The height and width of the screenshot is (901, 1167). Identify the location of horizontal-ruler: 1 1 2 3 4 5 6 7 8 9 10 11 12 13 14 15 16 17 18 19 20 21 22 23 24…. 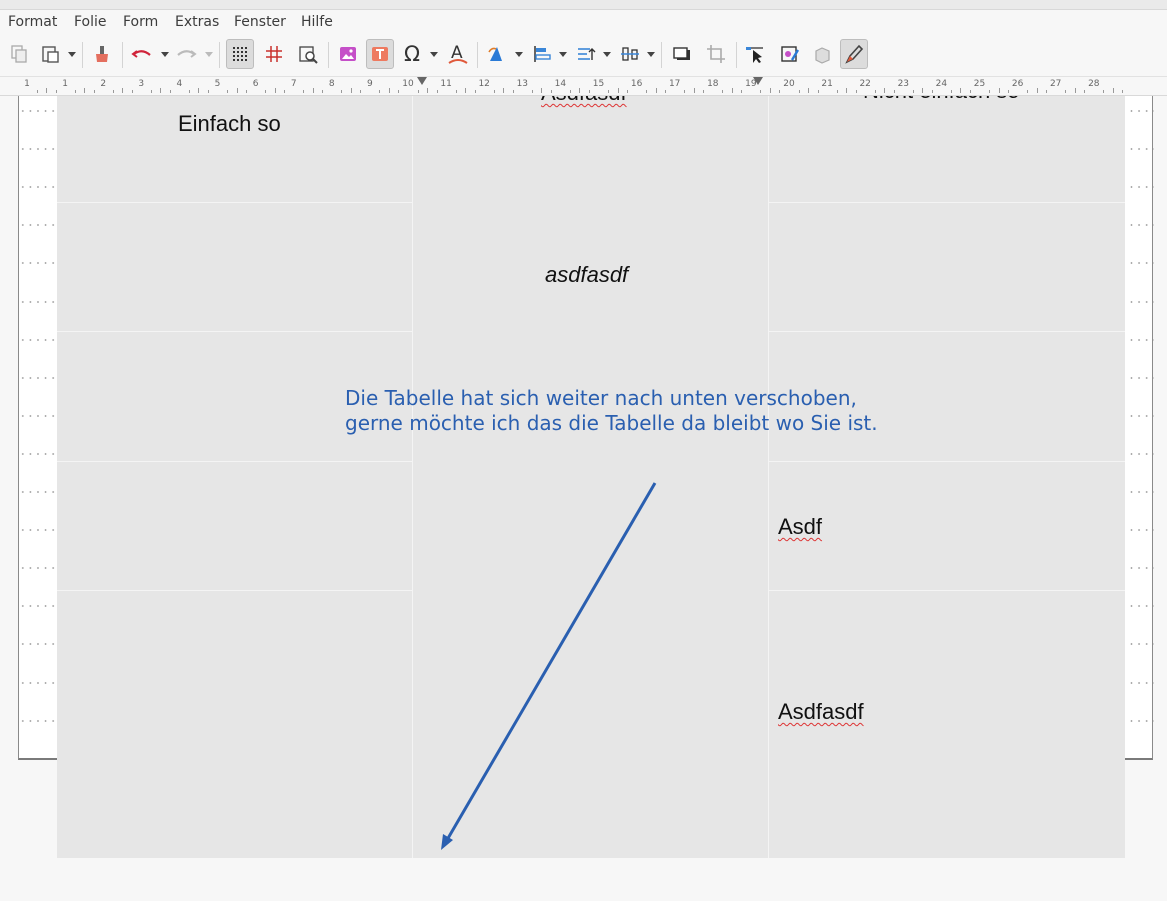
(583, 86).